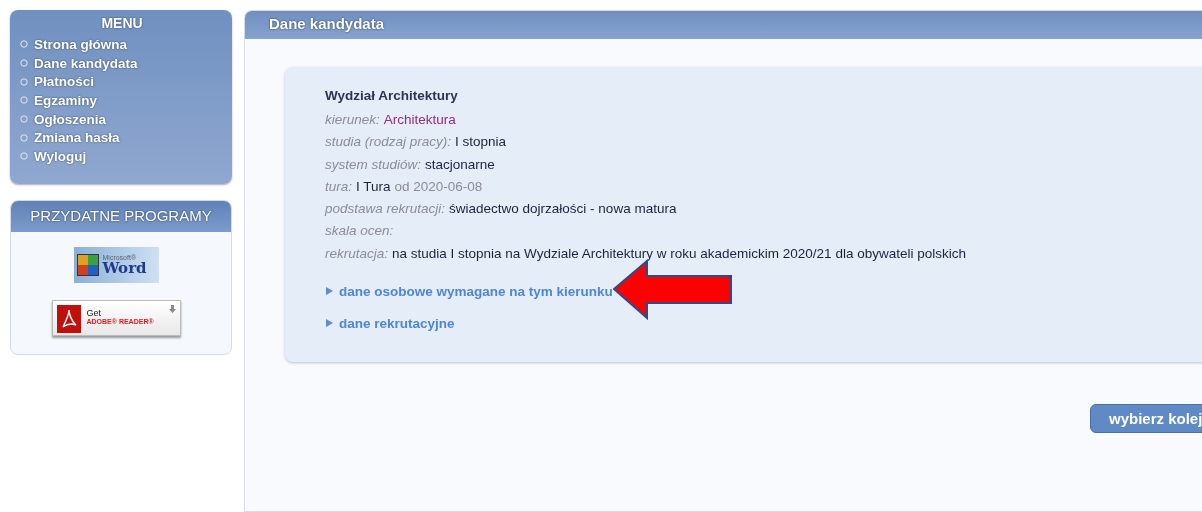 The height and width of the screenshot is (512, 1202). What do you see at coordinates (70, 138) in the screenshot?
I see `menu-link: Zmiana hasła` at bounding box center [70, 138].